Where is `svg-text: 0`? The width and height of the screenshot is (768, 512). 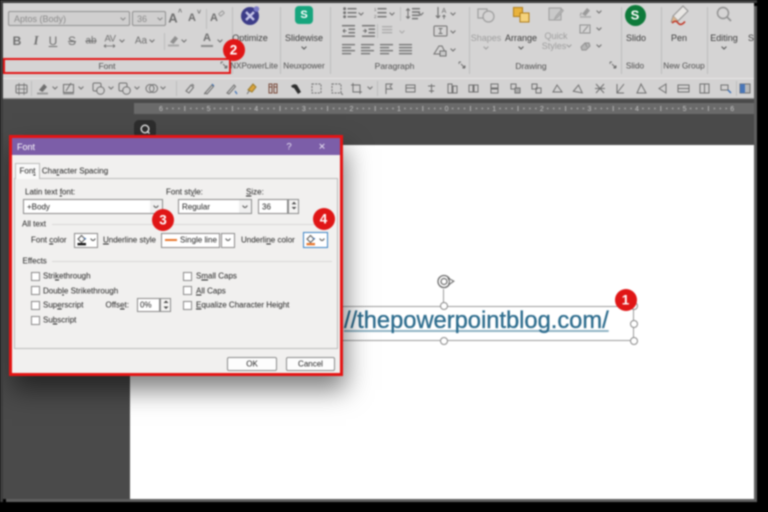 svg-text: 0 is located at coordinates (447, 109).